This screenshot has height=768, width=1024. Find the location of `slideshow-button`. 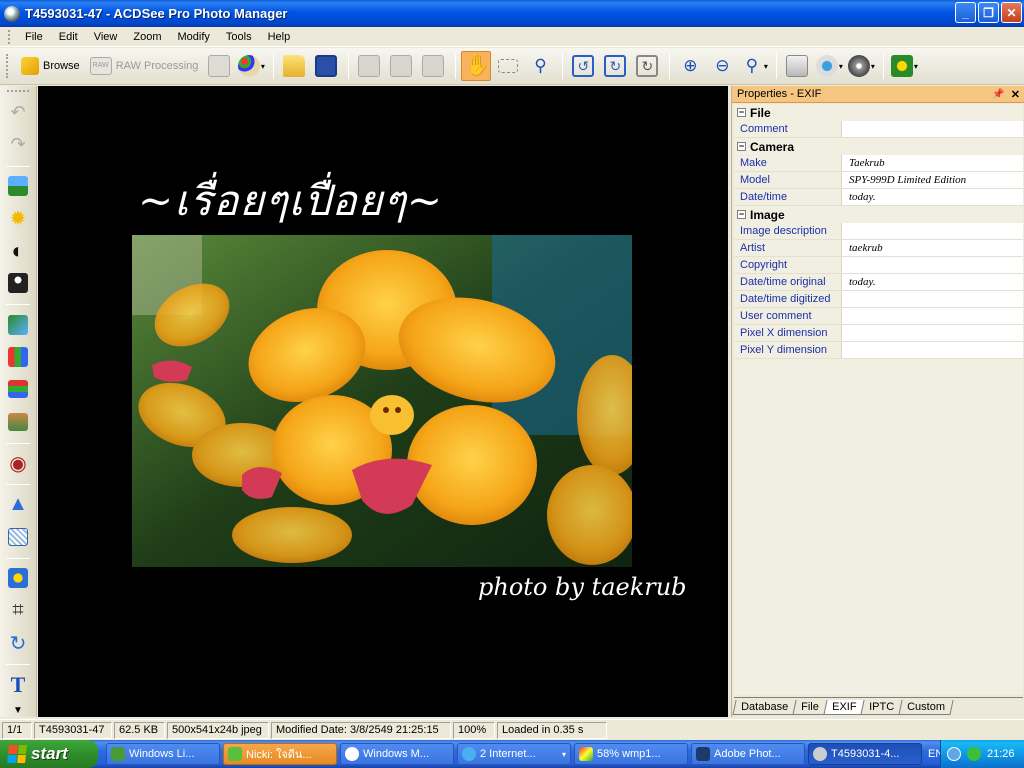

slideshow-button is located at coordinates (433, 66).